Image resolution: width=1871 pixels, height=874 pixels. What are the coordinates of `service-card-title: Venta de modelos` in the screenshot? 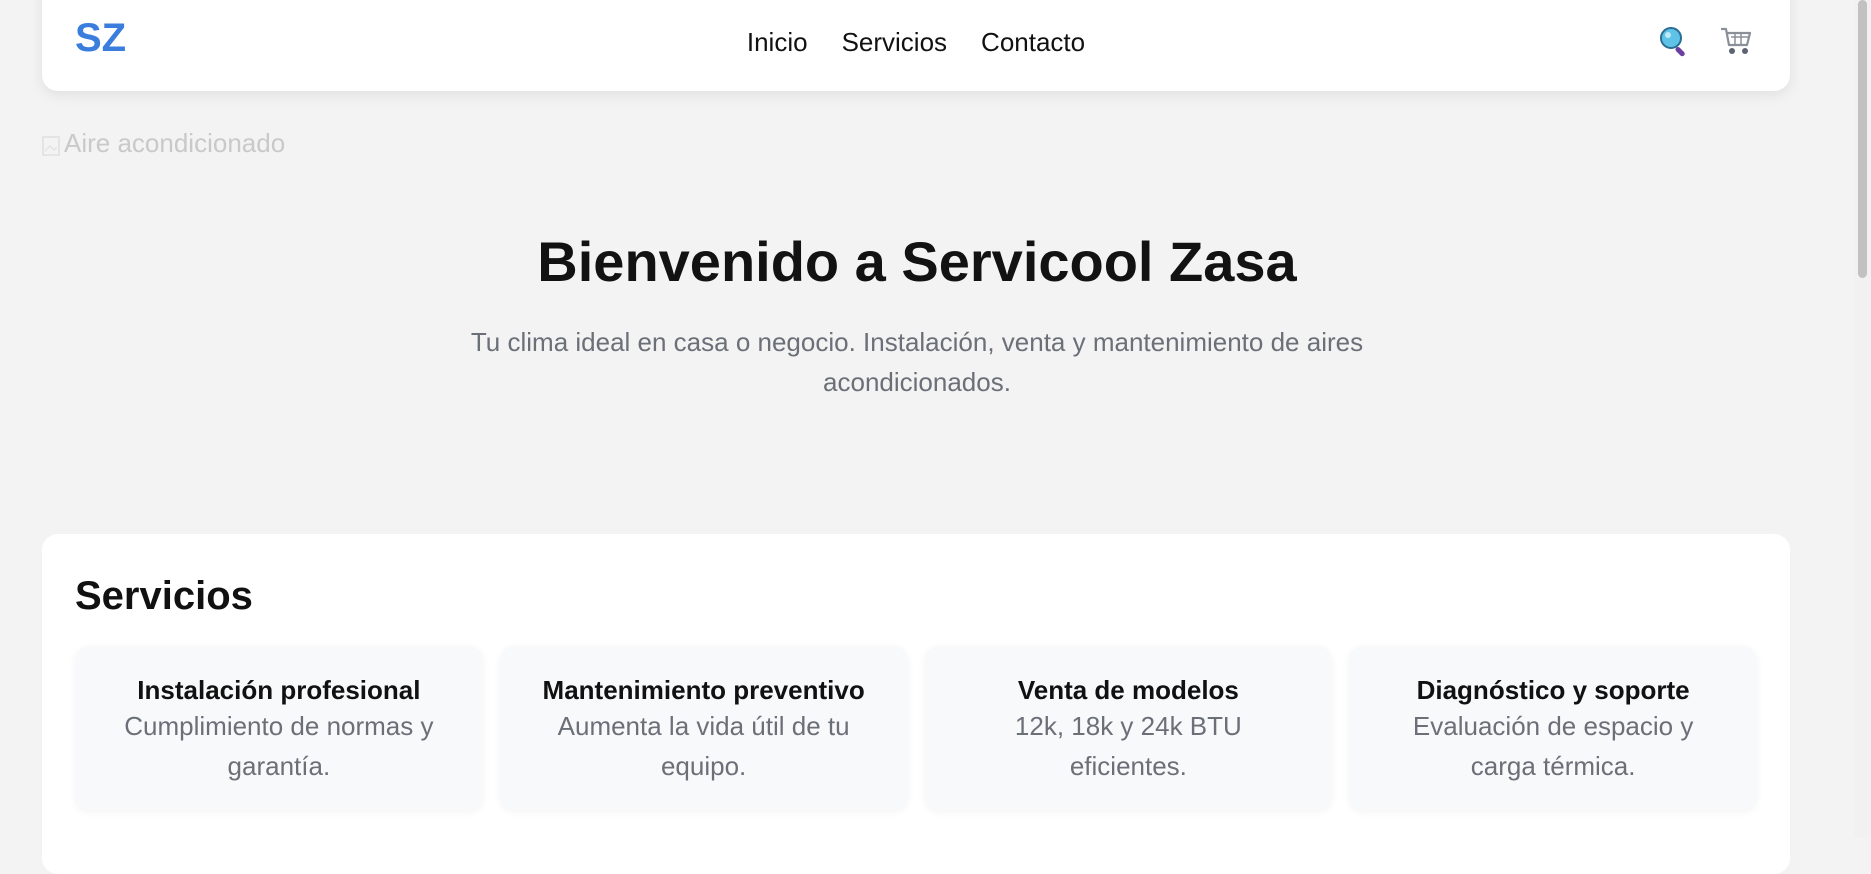 It's located at (1128, 690).